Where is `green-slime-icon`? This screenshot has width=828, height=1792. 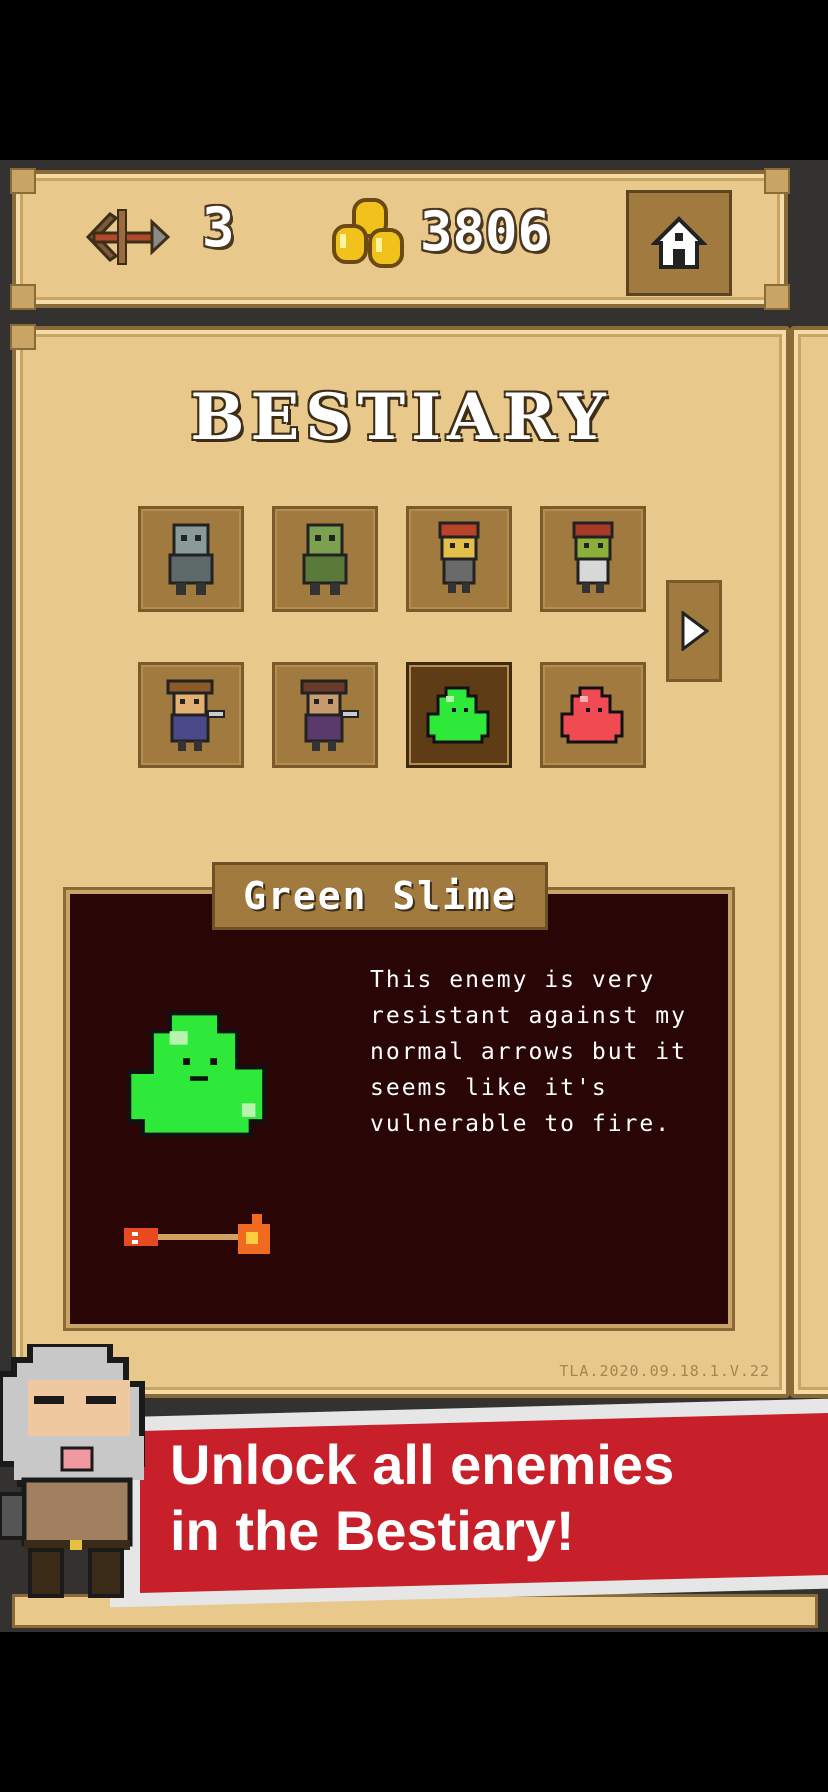 green-slime-icon is located at coordinates (458, 715).